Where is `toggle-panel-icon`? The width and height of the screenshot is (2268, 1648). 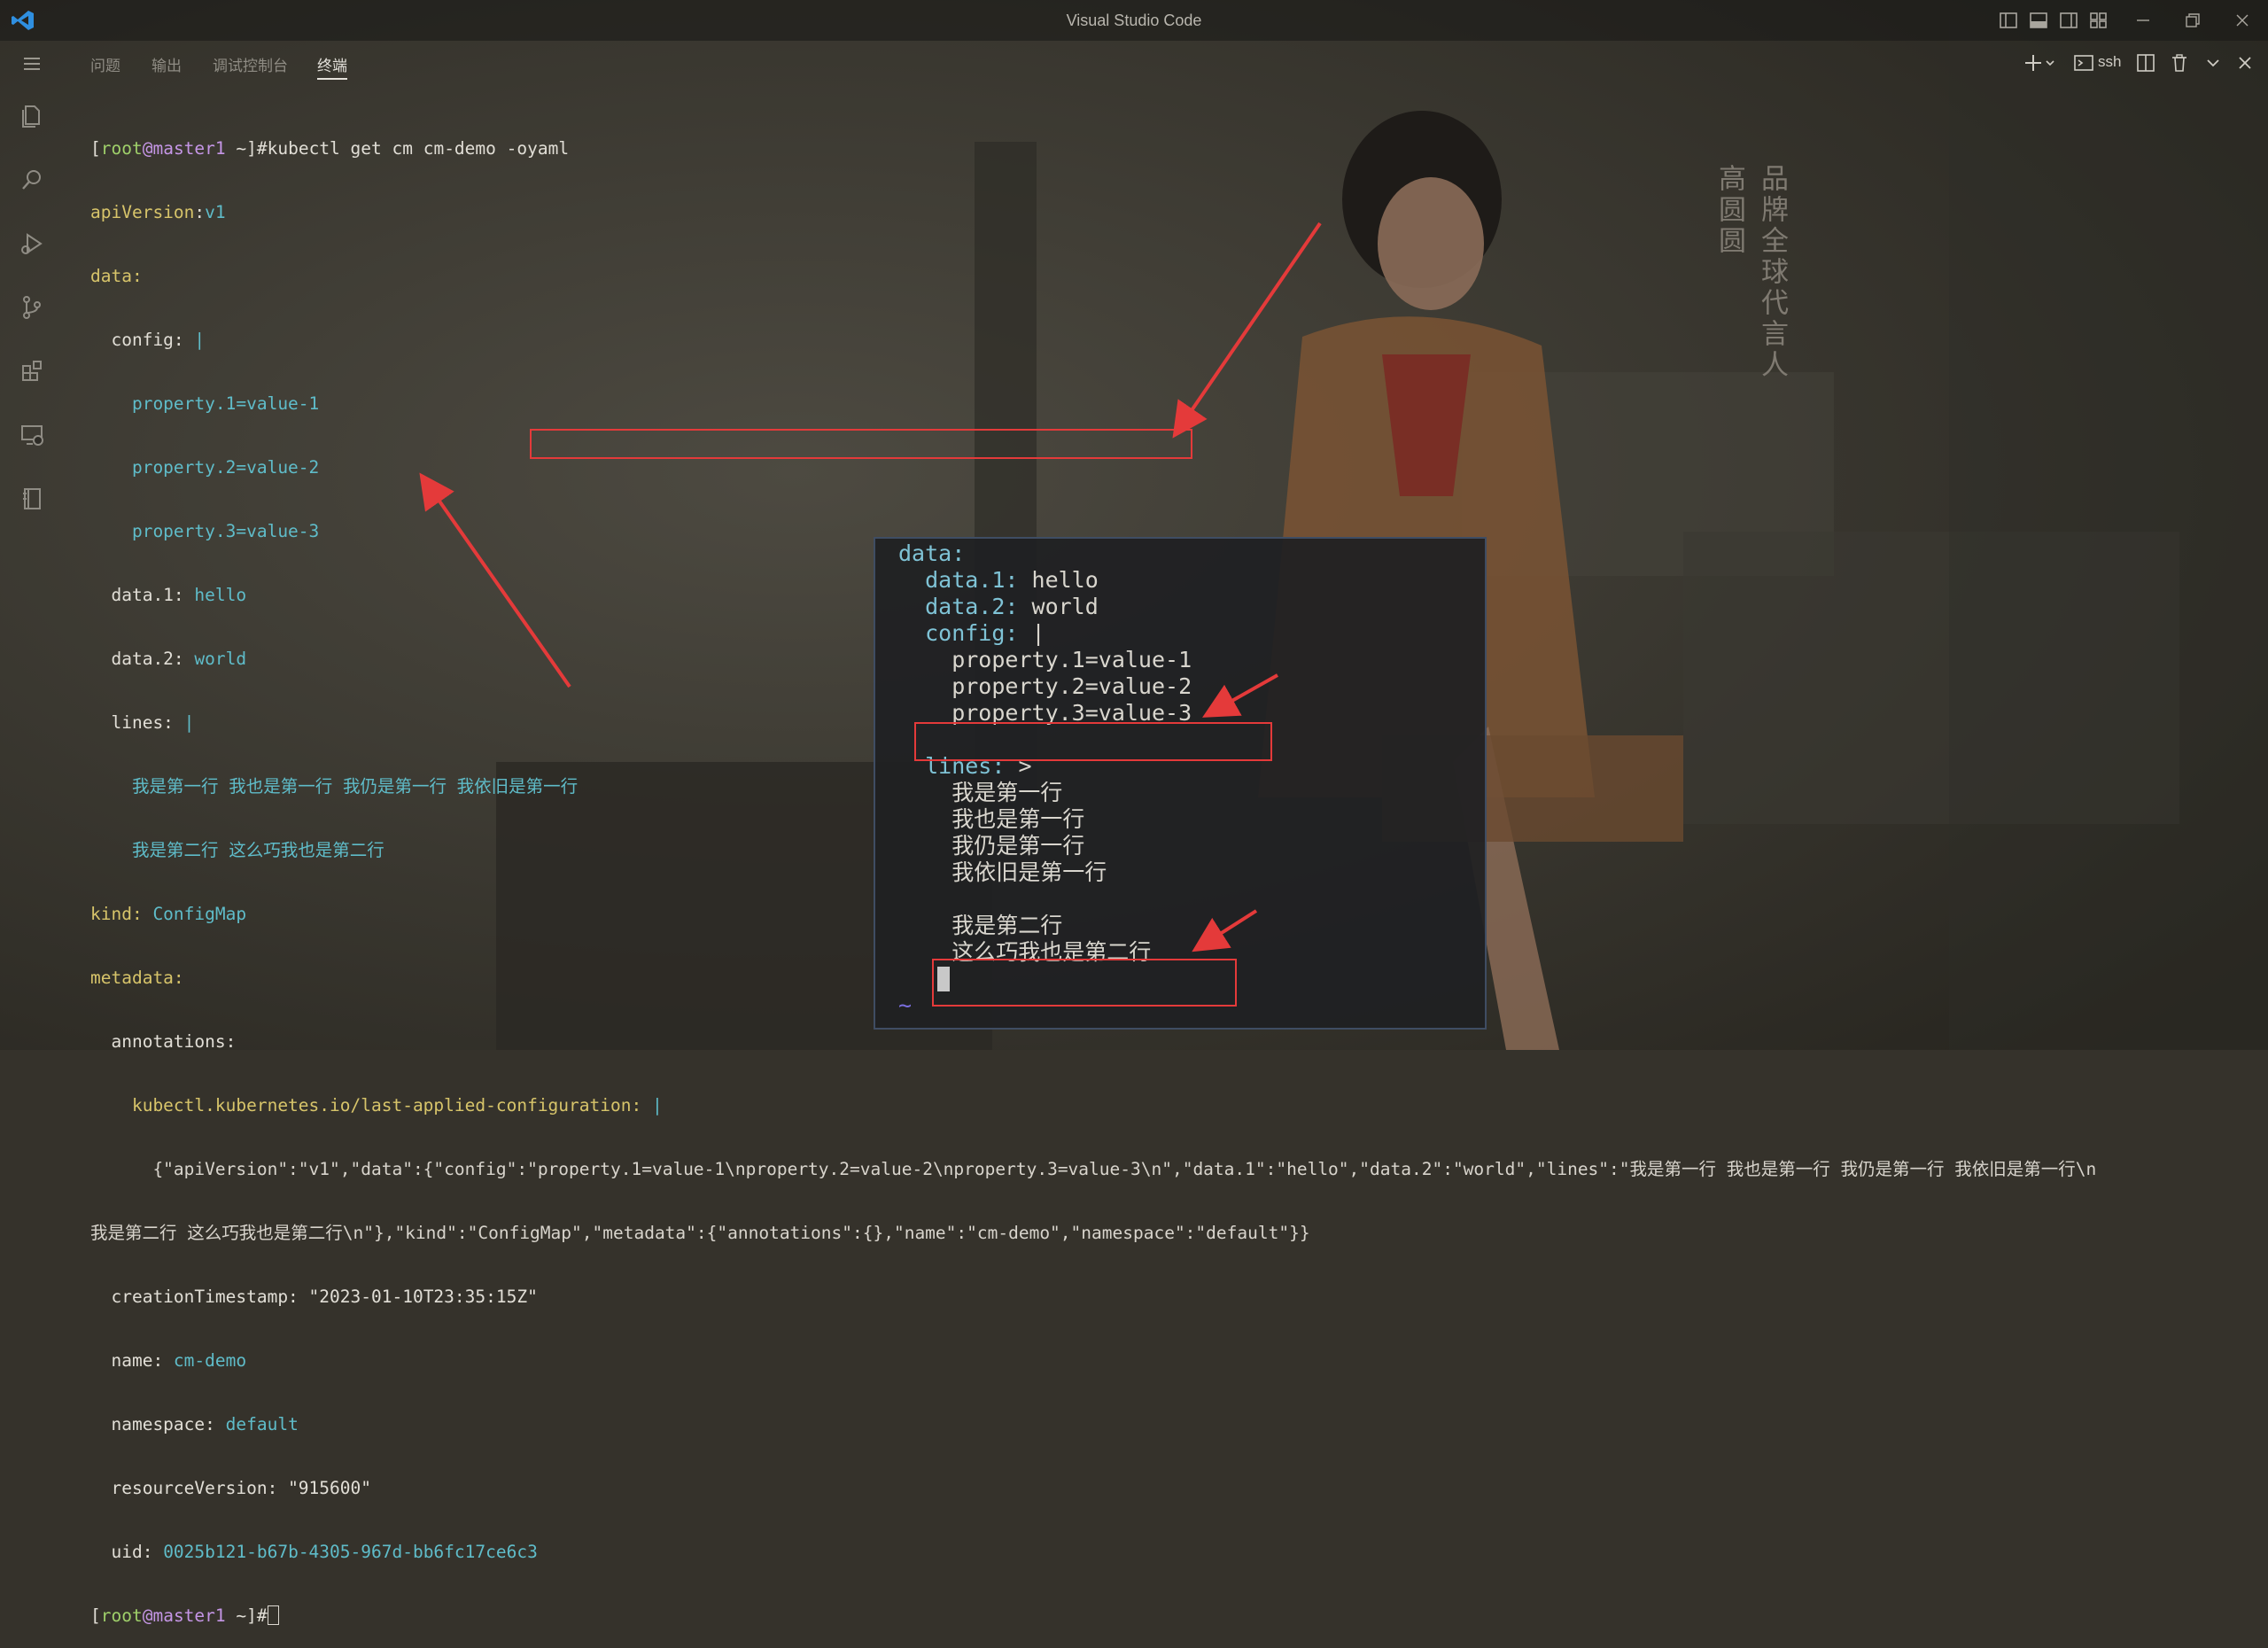
toggle-panel-icon is located at coordinates (2038, 20).